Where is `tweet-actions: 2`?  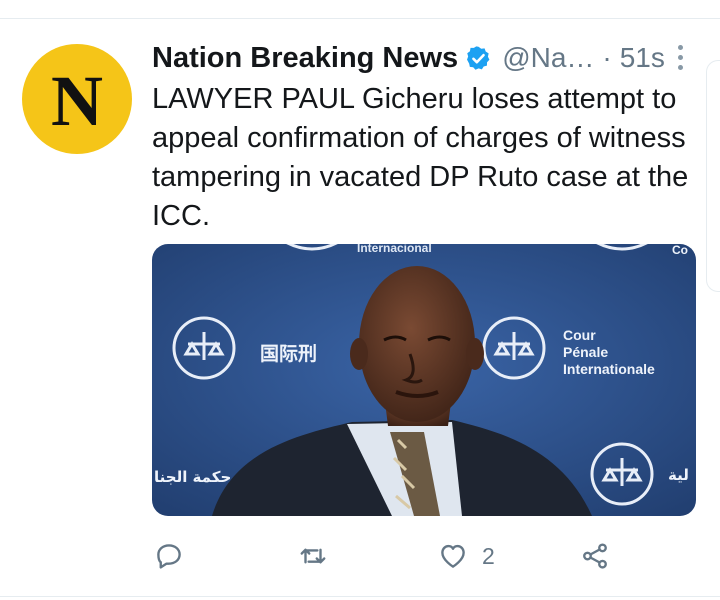 tweet-actions: 2 is located at coordinates (387, 556).